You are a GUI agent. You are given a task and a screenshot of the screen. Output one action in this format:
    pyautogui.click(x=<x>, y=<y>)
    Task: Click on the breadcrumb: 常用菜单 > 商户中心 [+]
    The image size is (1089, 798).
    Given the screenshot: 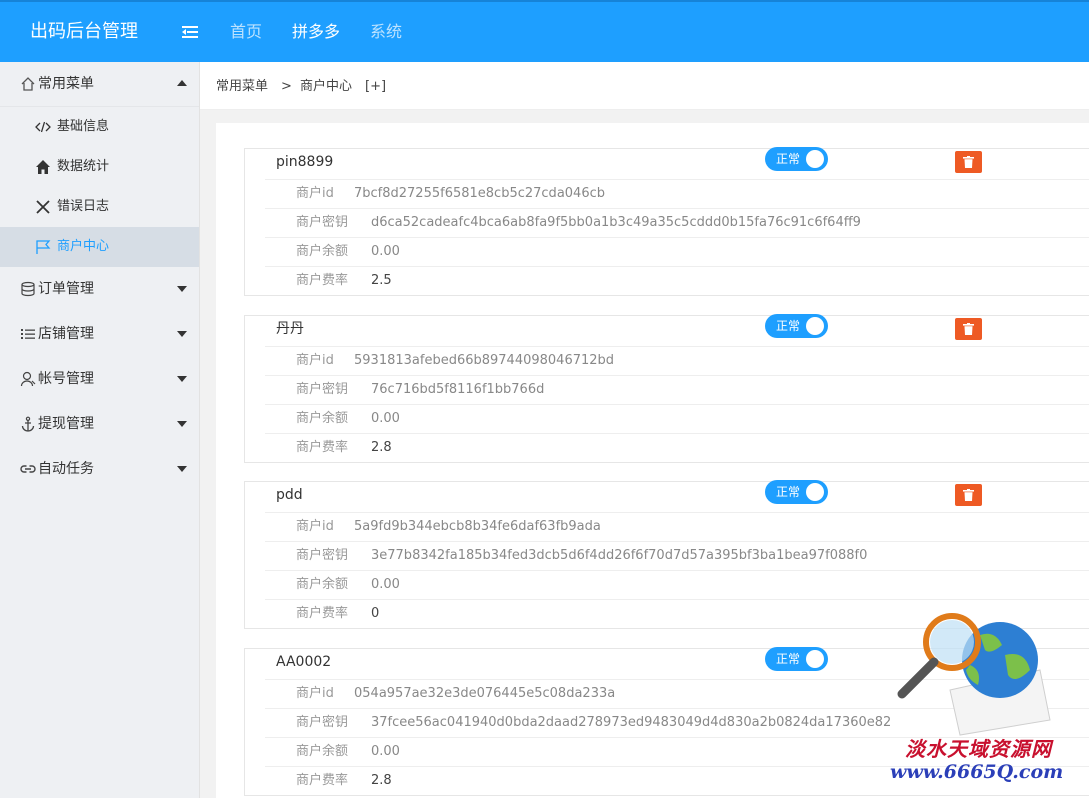 What is the action you would take?
    pyautogui.click(x=644, y=86)
    